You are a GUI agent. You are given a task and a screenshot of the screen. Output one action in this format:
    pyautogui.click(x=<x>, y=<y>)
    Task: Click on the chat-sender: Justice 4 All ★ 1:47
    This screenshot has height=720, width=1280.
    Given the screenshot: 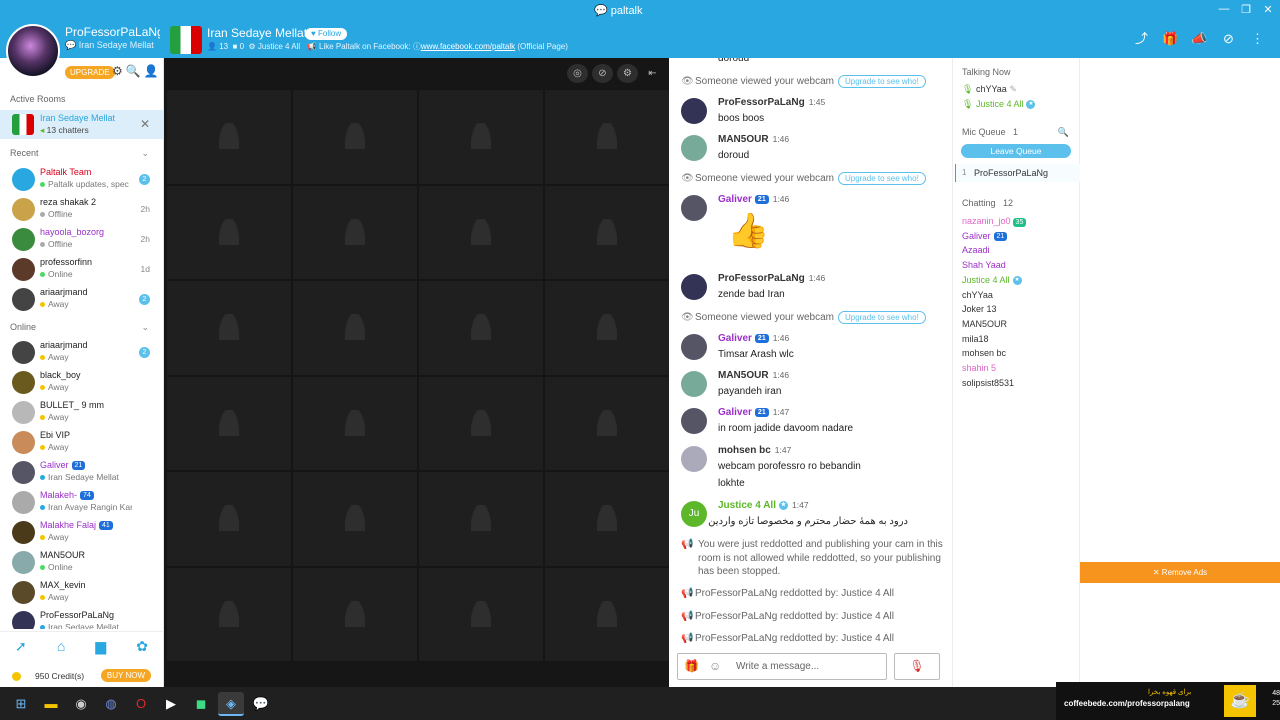 What is the action you would take?
    pyautogui.click(x=763, y=505)
    